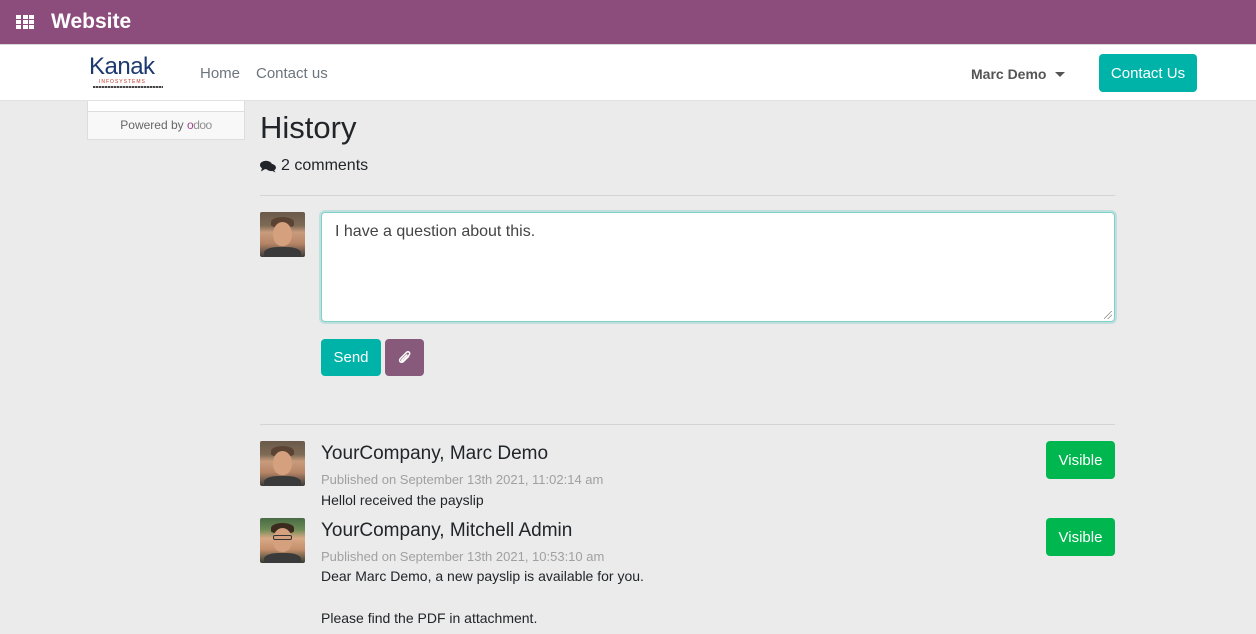 The image size is (1256, 634). I want to click on comments-count-label: 2 comments, so click(325, 165).